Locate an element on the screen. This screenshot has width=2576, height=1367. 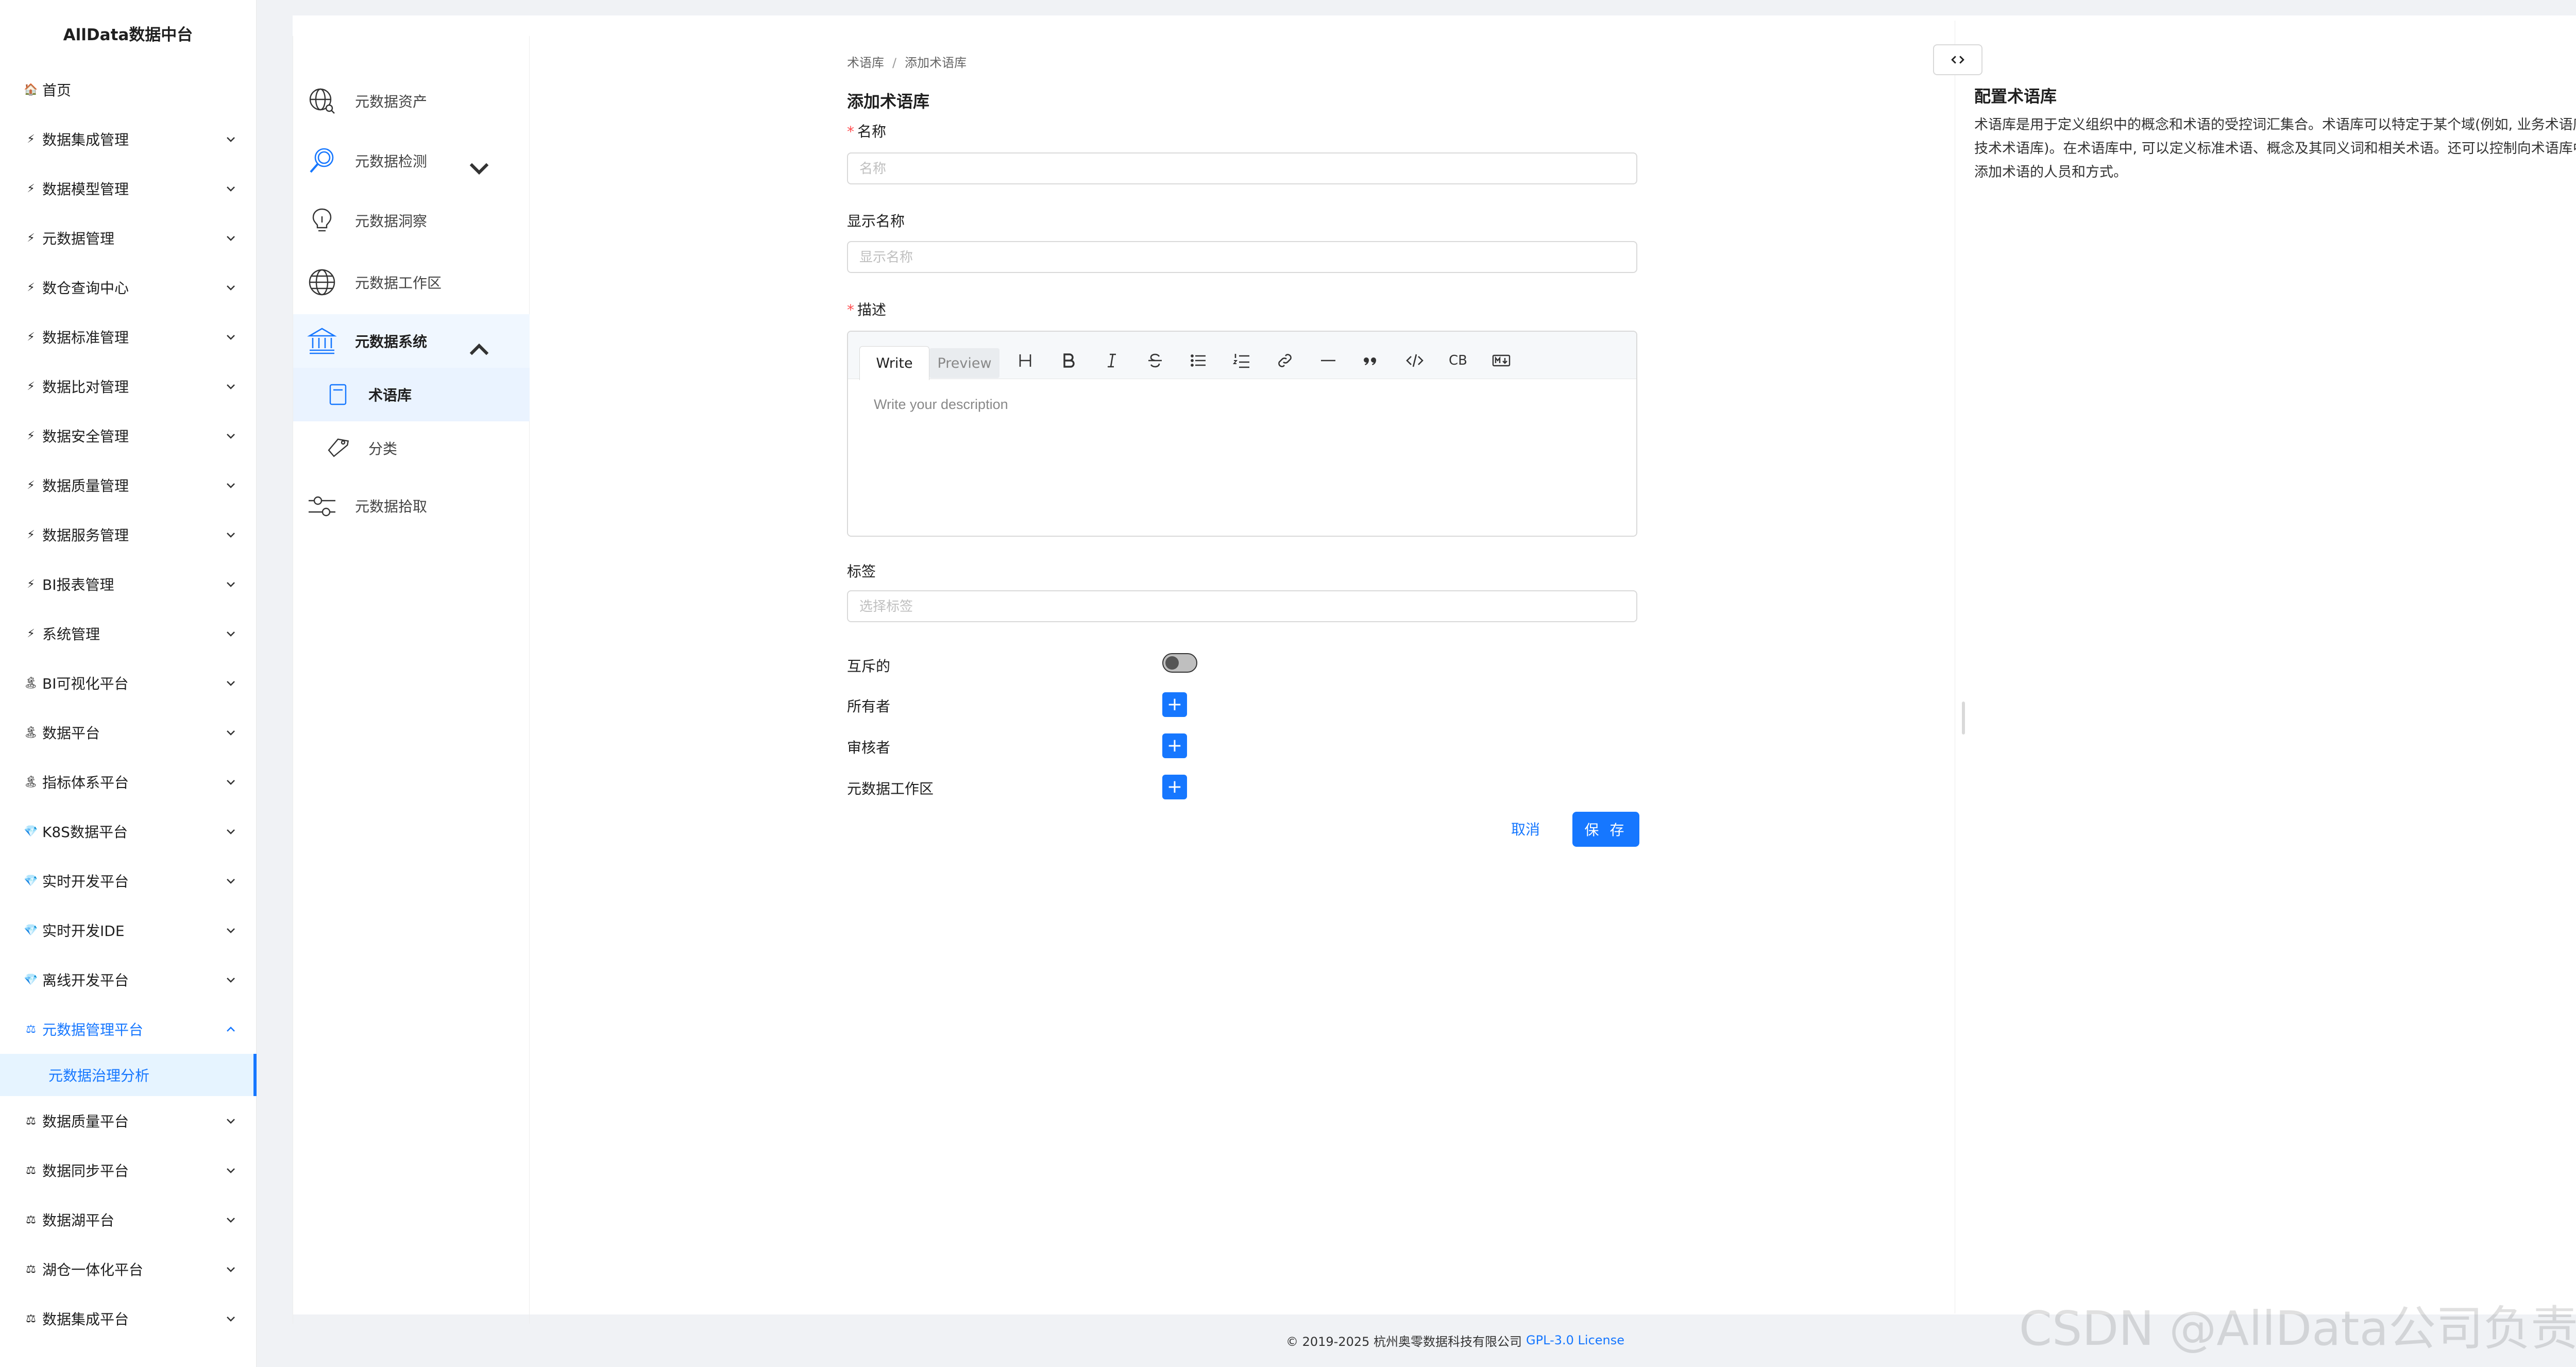
sidebar-item: ⚖ 数据集成平台 is located at coordinates (128, 1319).